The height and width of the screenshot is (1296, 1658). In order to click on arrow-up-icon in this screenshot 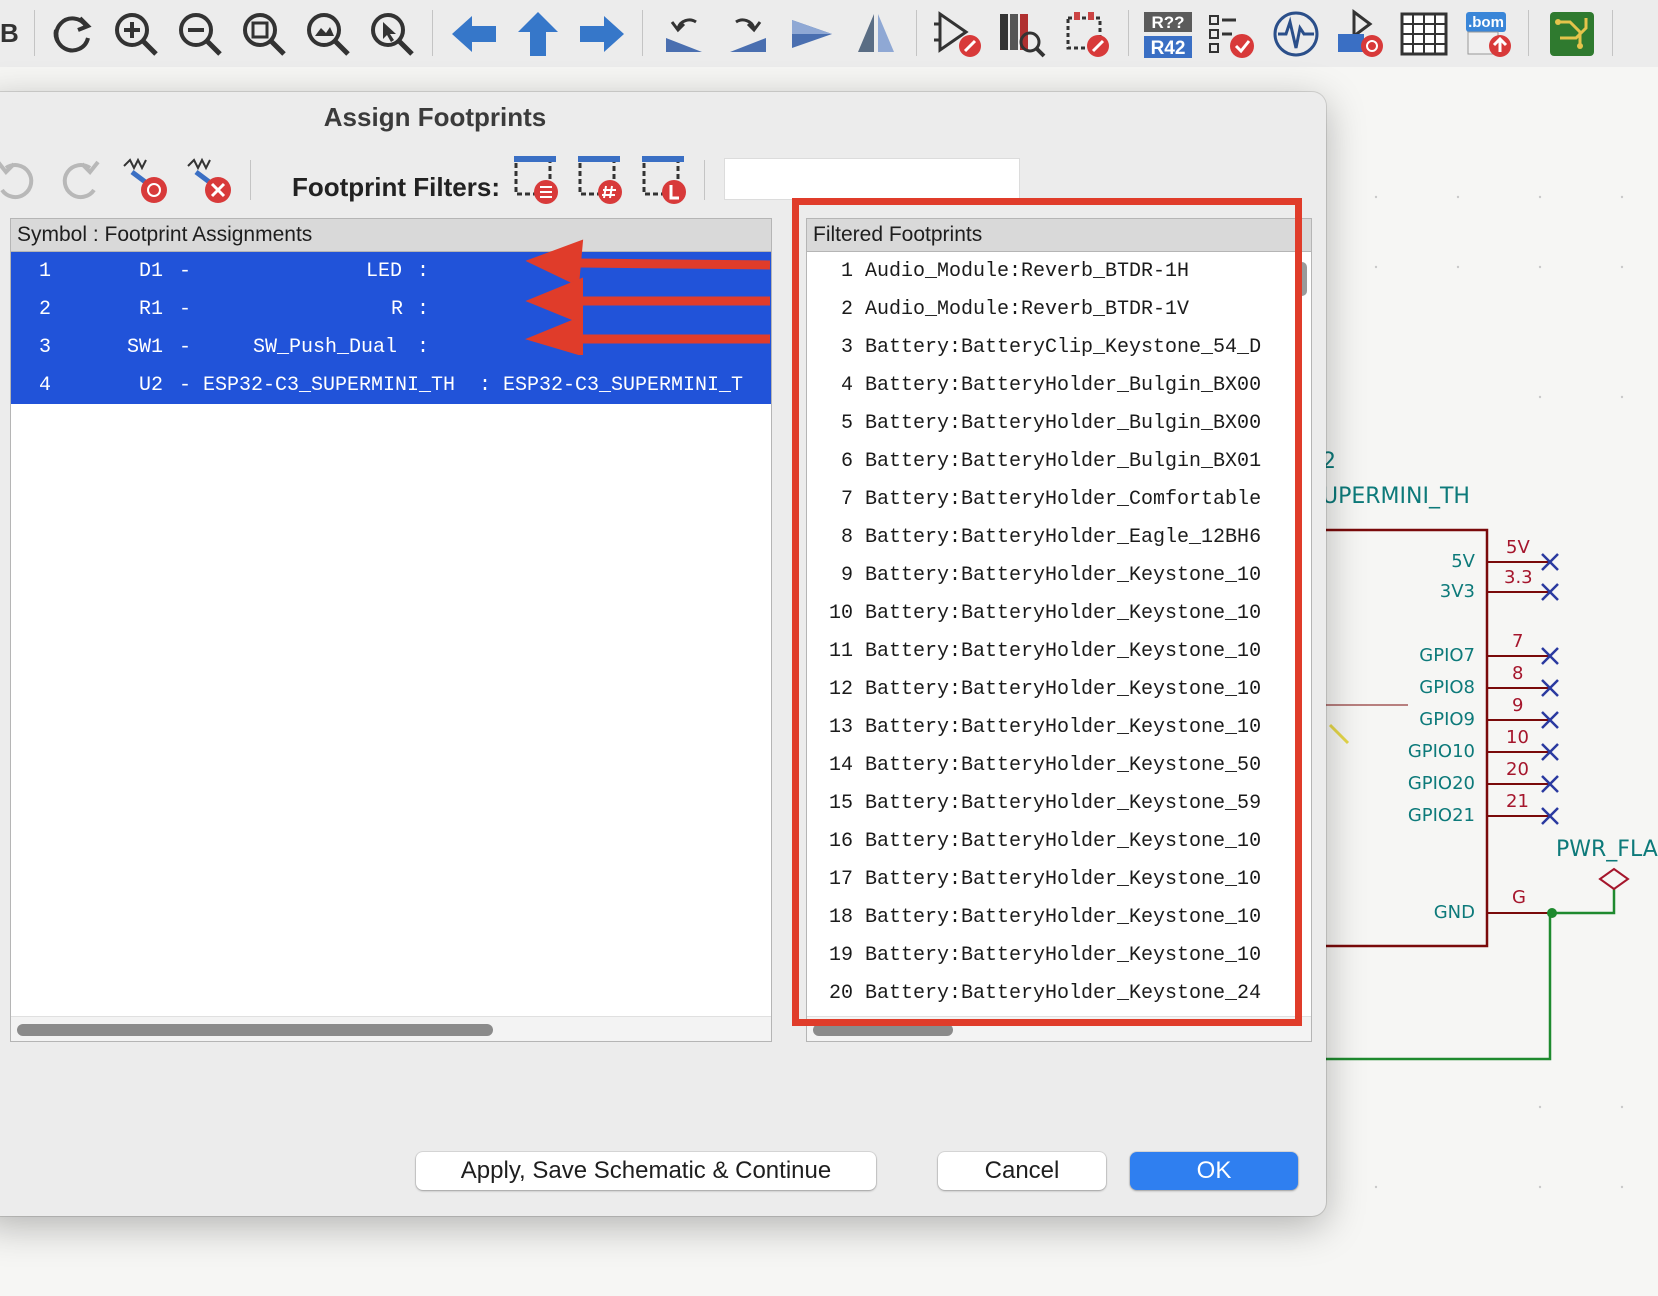, I will do `click(538, 34)`.